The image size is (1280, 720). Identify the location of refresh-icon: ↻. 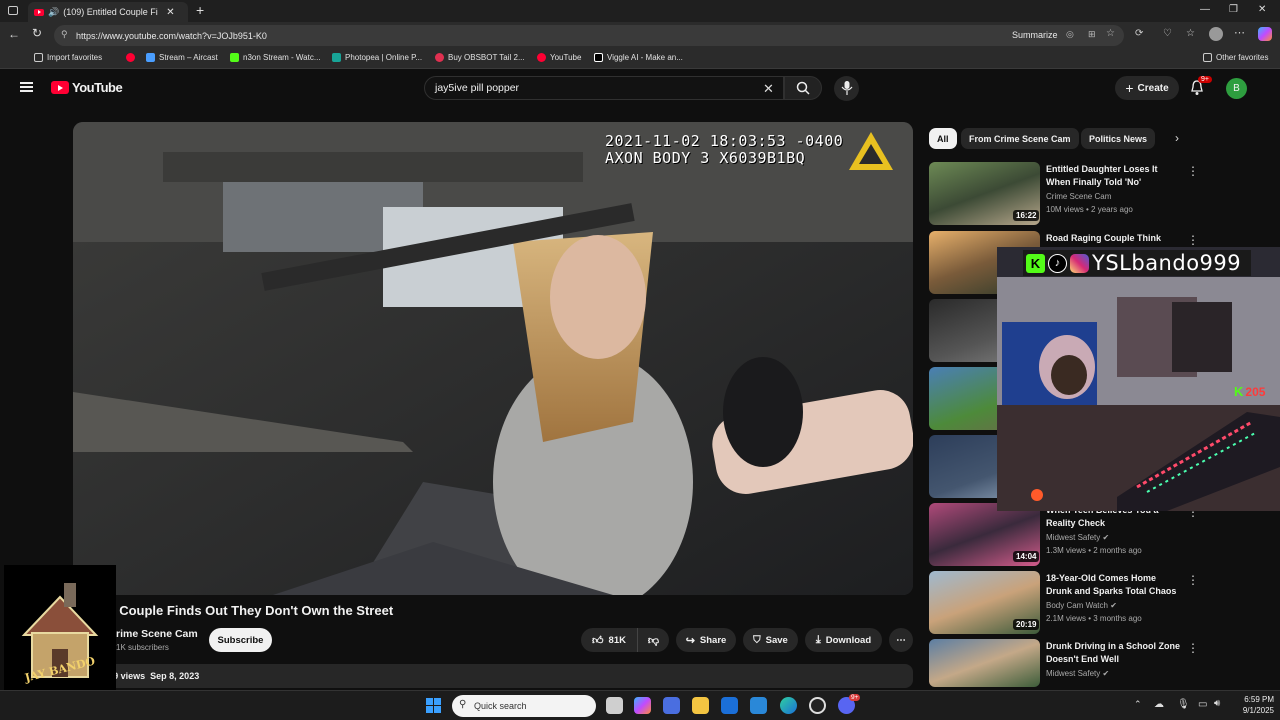
(37, 33).